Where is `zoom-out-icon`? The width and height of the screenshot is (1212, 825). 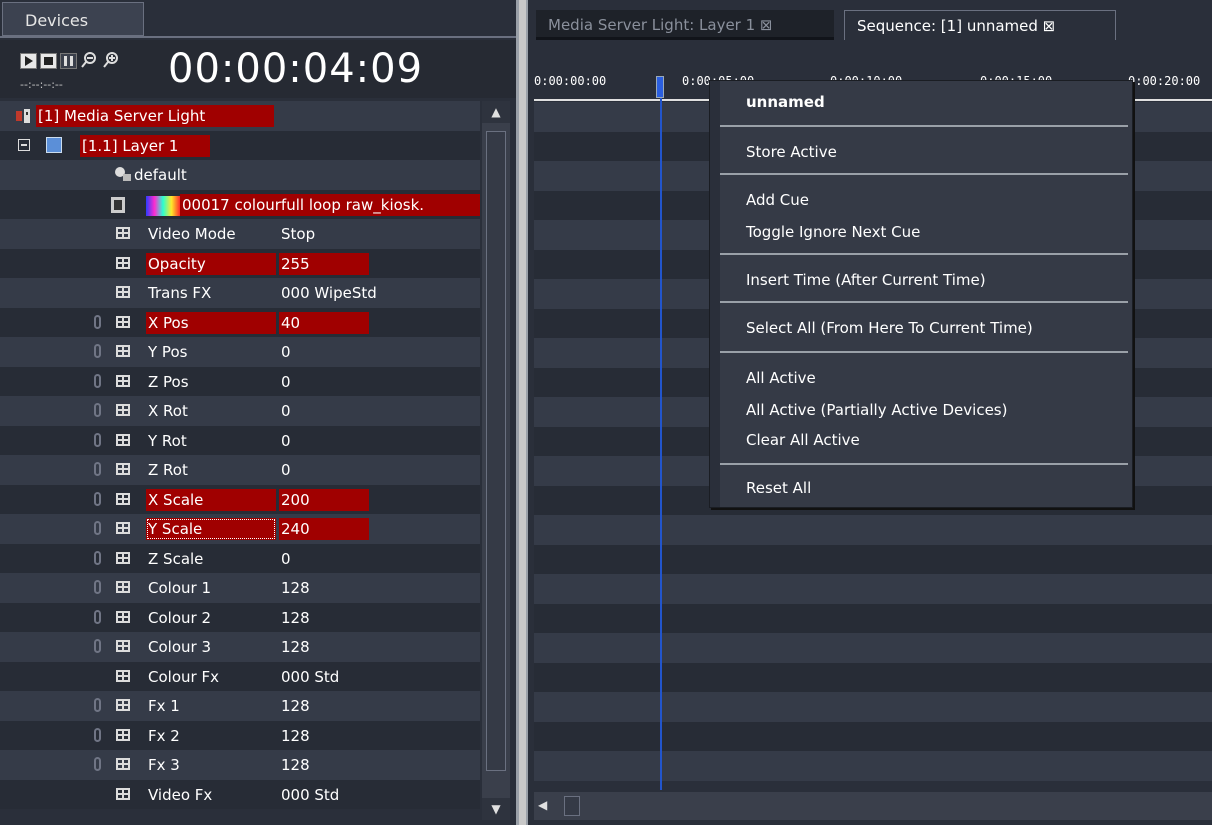
zoom-out-icon is located at coordinates (89, 62).